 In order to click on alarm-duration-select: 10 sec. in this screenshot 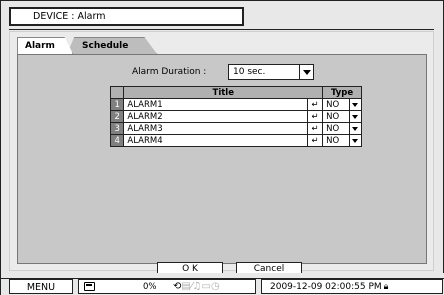, I will do `click(271, 72)`.